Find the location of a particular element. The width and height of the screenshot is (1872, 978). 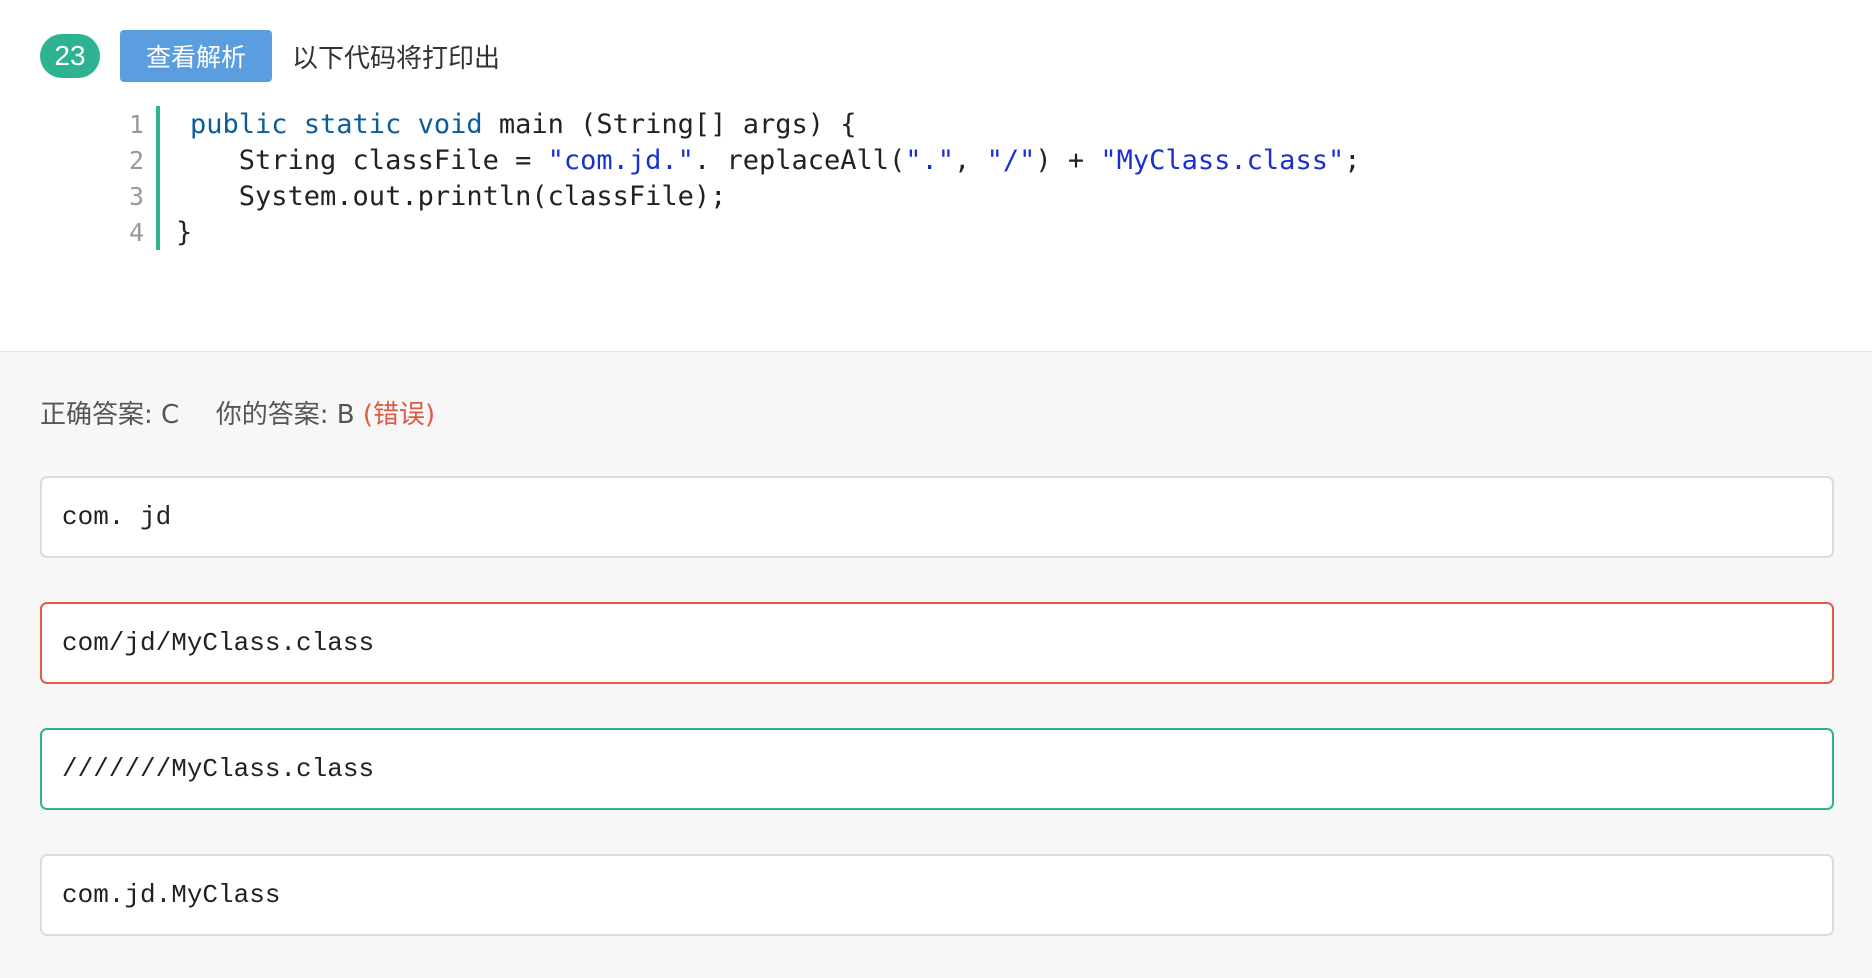

code-string: "MyClass.class" is located at coordinates (1222, 160).